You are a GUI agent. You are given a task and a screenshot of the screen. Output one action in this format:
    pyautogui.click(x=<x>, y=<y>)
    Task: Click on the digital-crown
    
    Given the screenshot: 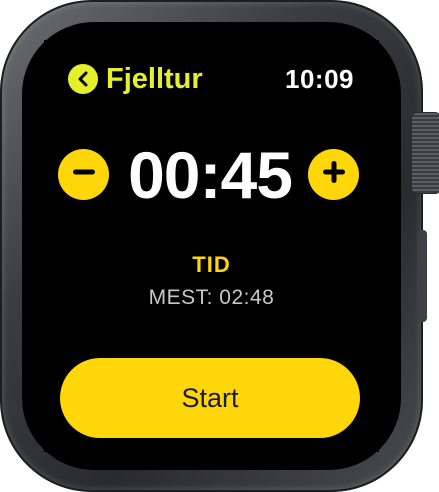 What is the action you would take?
    pyautogui.click(x=425, y=153)
    